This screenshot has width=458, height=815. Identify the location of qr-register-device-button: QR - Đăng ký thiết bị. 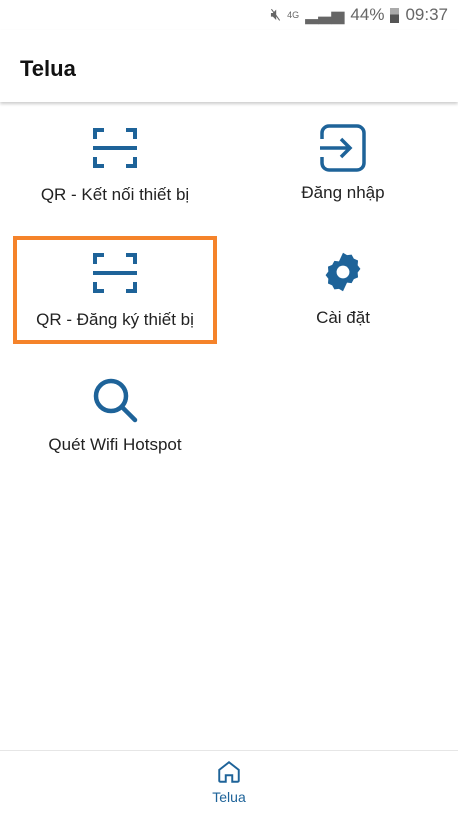
(115, 290).